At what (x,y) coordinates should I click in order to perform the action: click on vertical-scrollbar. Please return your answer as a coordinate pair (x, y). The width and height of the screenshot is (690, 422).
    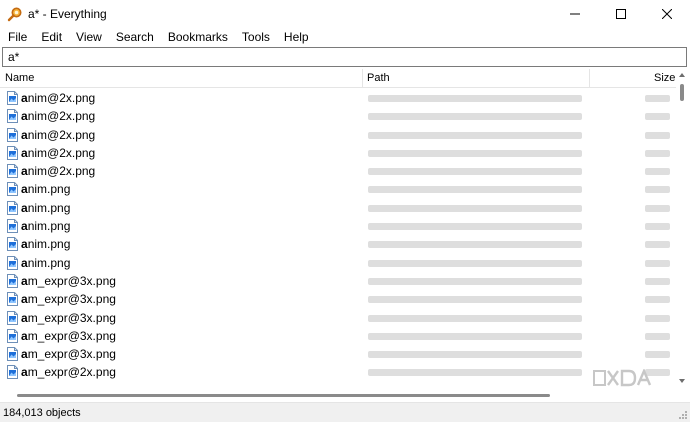
    Looking at the image, I should click on (683, 228).